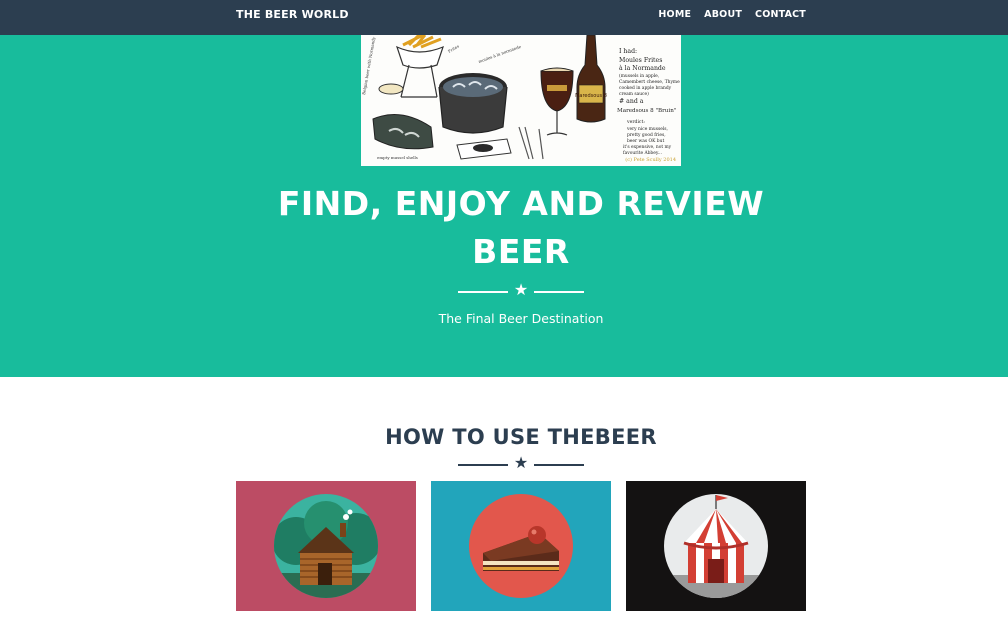 Image resolution: width=1008 pixels, height=630 pixels. What do you see at coordinates (723, 14) in the screenshot?
I see `nav-about-link: ABOUT` at bounding box center [723, 14].